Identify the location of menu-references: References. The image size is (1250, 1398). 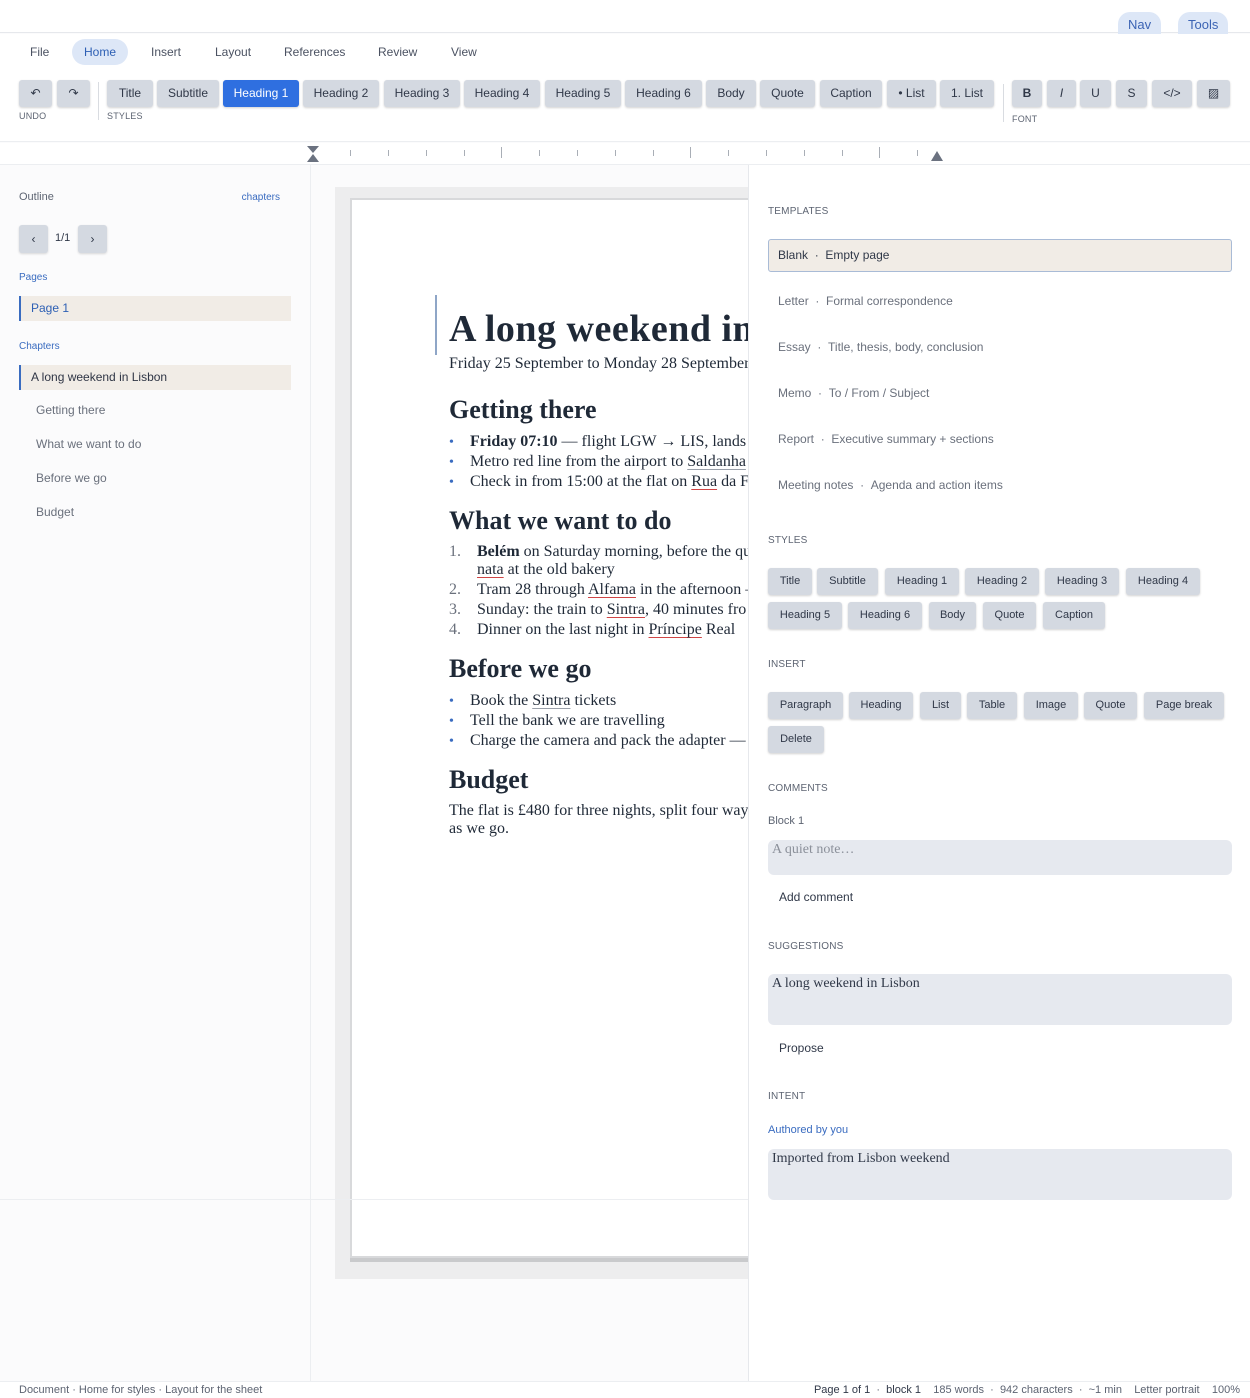
(314, 52).